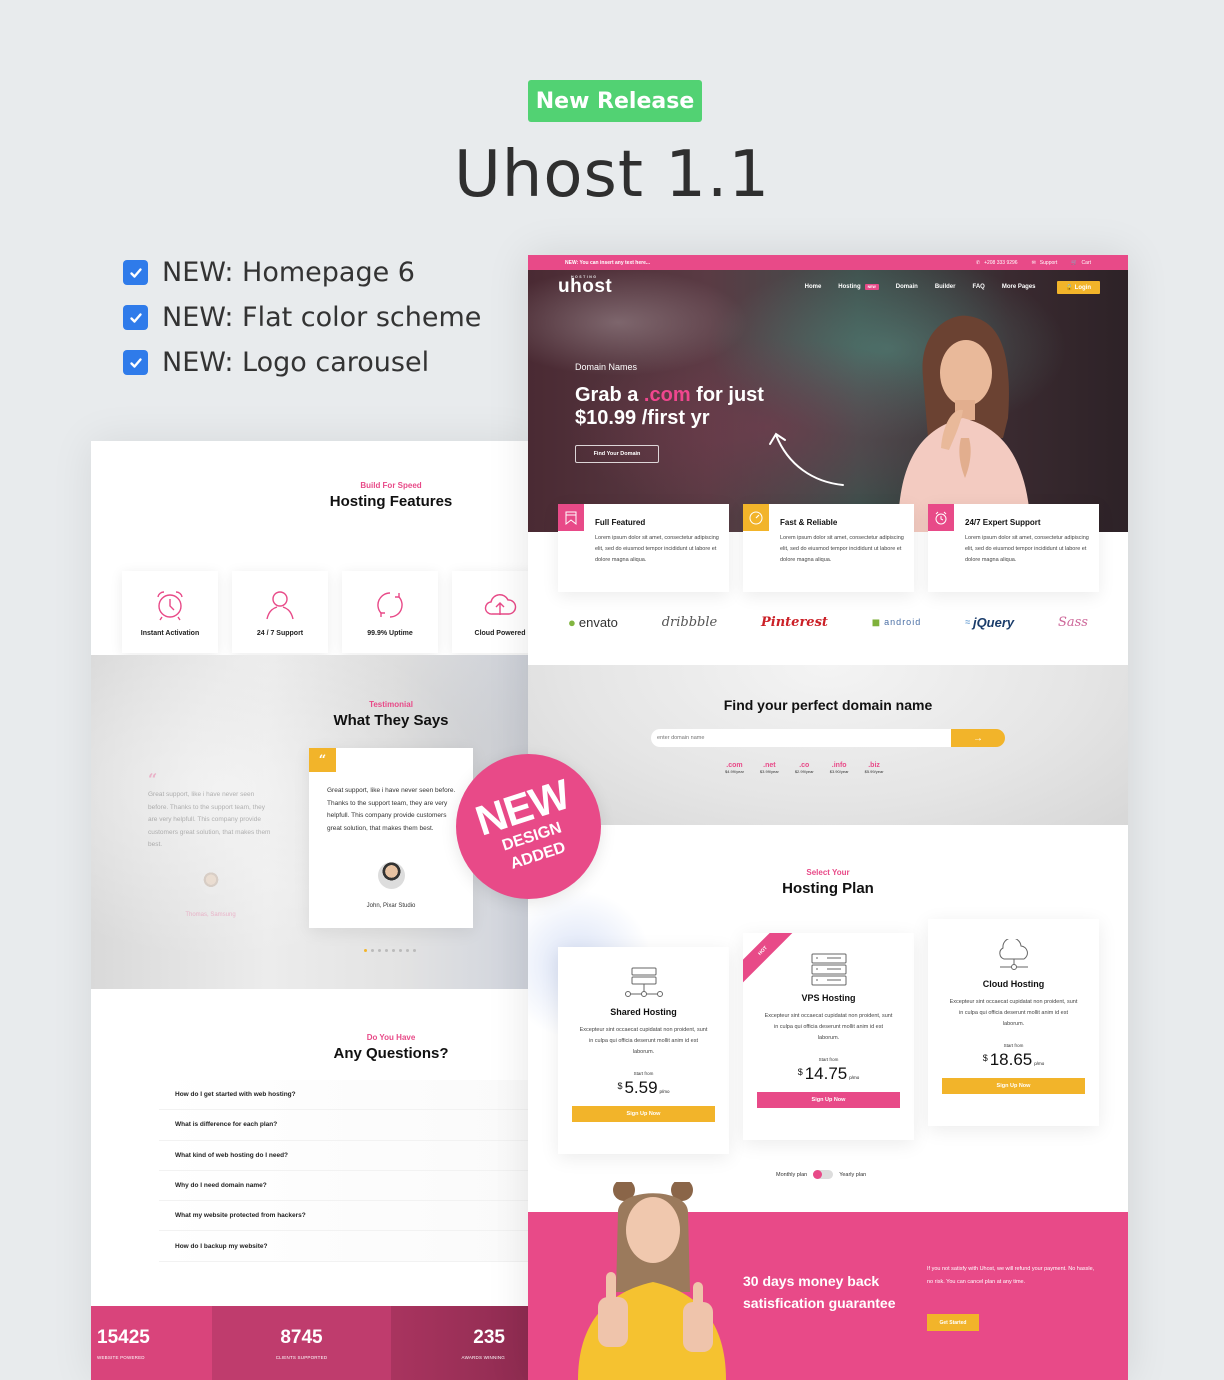 The width and height of the screenshot is (1224, 1380). Describe the element at coordinates (806, 459) in the screenshot. I see `curved-arrow-icon` at that location.